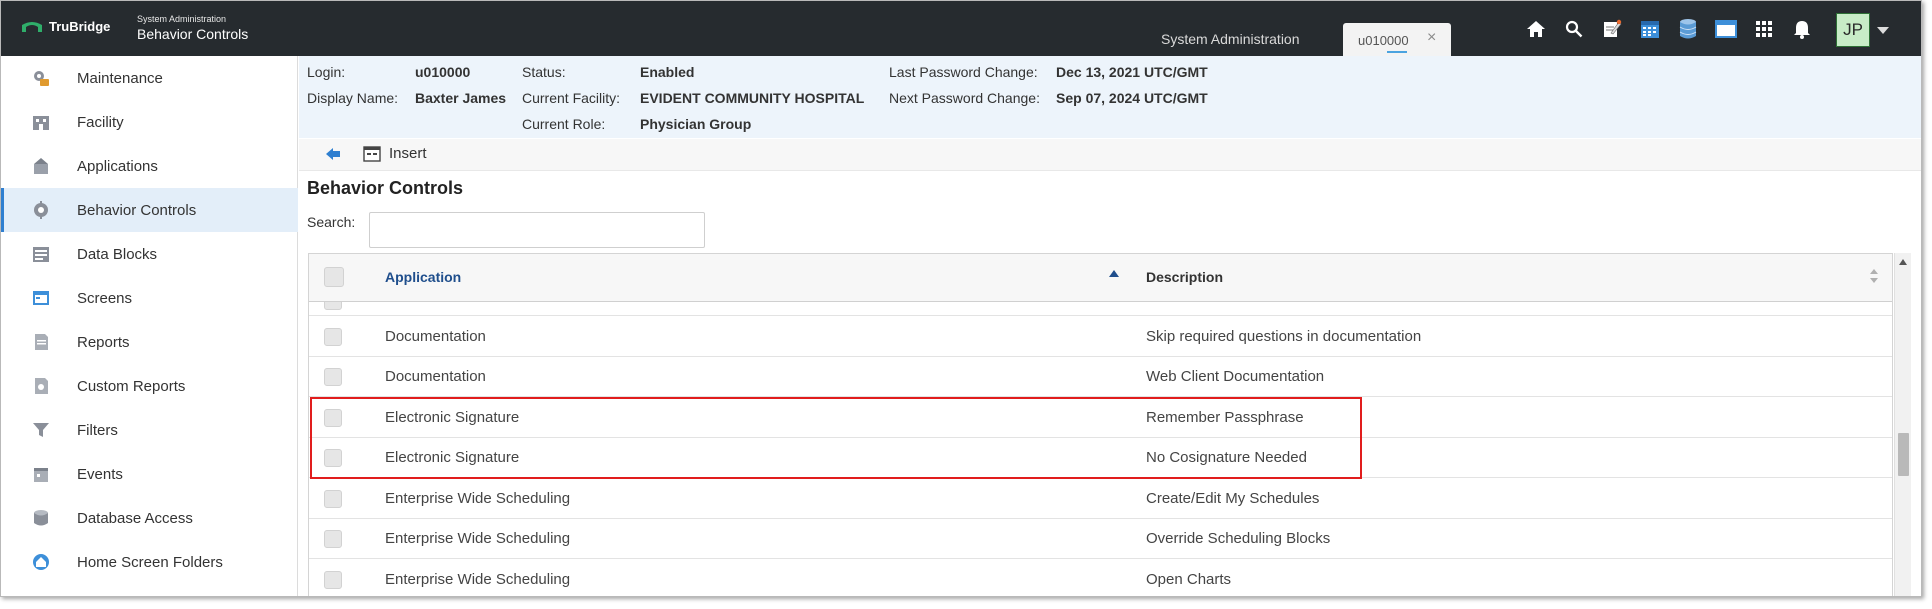 The width and height of the screenshot is (1932, 609). I want to click on current-role-label: Current Role:, so click(564, 124).